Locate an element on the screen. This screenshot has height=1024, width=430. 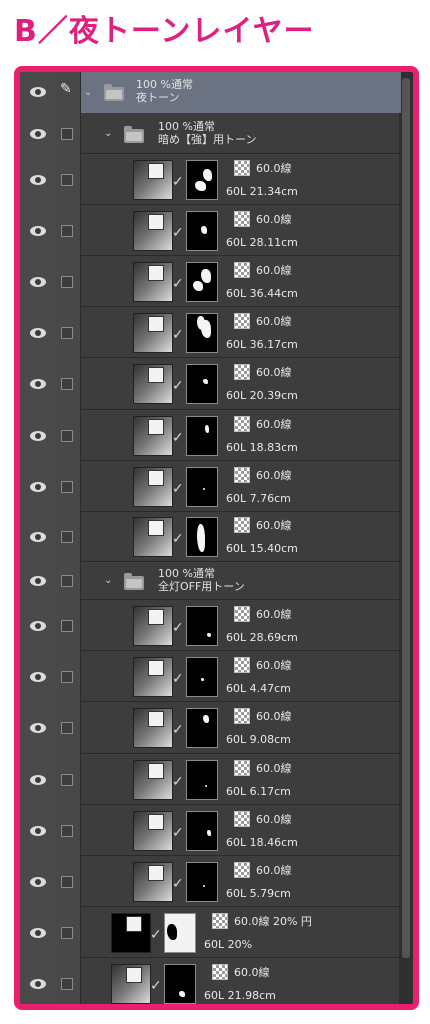
layer-row: ✓ 60.0線 60L 36.44cm is located at coordinates (210, 281).